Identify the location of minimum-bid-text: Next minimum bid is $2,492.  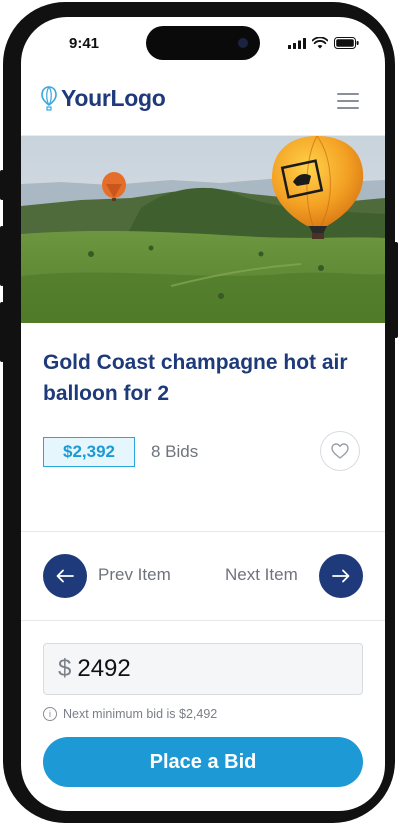
(140, 714).